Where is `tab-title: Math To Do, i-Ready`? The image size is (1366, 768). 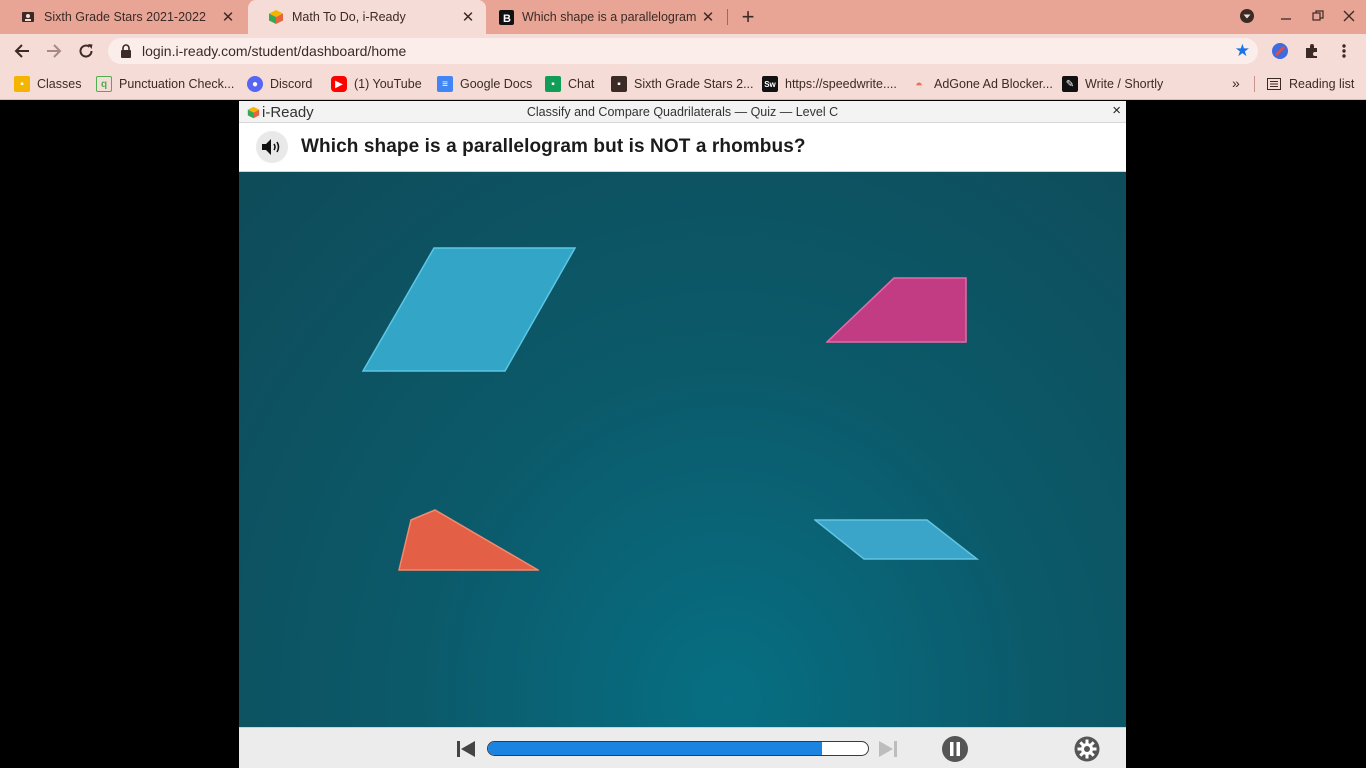
tab-title: Math To Do, i-Ready is located at coordinates (349, 17).